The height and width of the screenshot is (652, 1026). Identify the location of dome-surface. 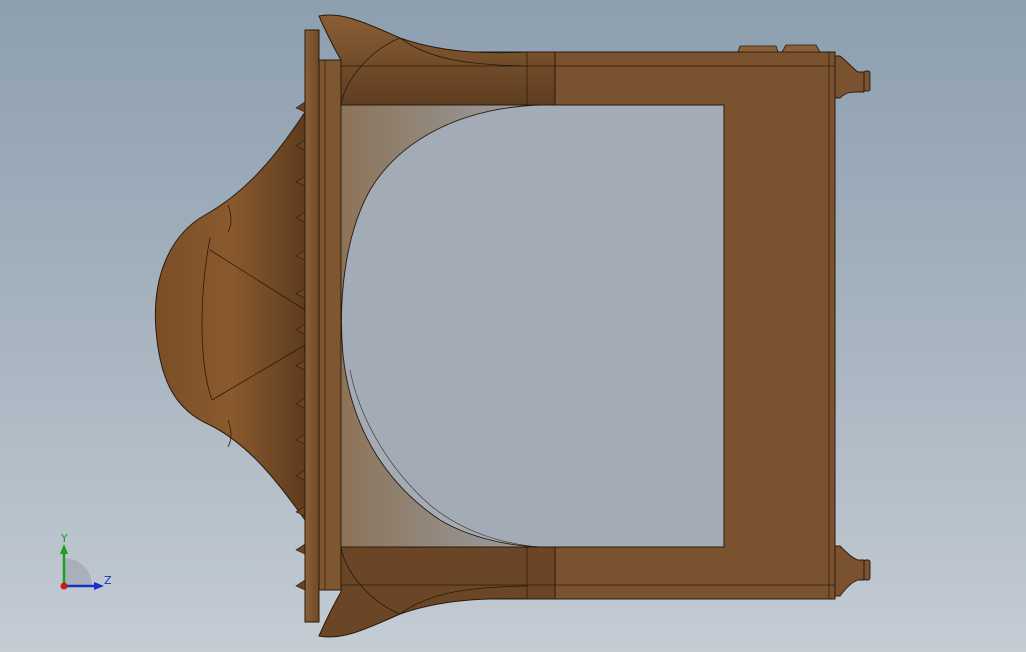
(230, 316).